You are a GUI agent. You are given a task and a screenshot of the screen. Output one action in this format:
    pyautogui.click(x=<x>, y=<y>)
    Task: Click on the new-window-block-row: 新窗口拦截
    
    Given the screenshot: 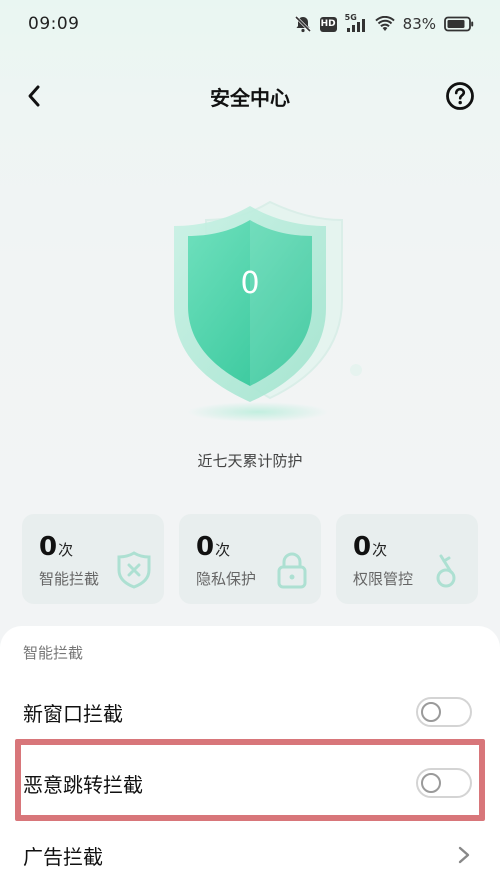 What is the action you would take?
    pyautogui.click(x=250, y=712)
    